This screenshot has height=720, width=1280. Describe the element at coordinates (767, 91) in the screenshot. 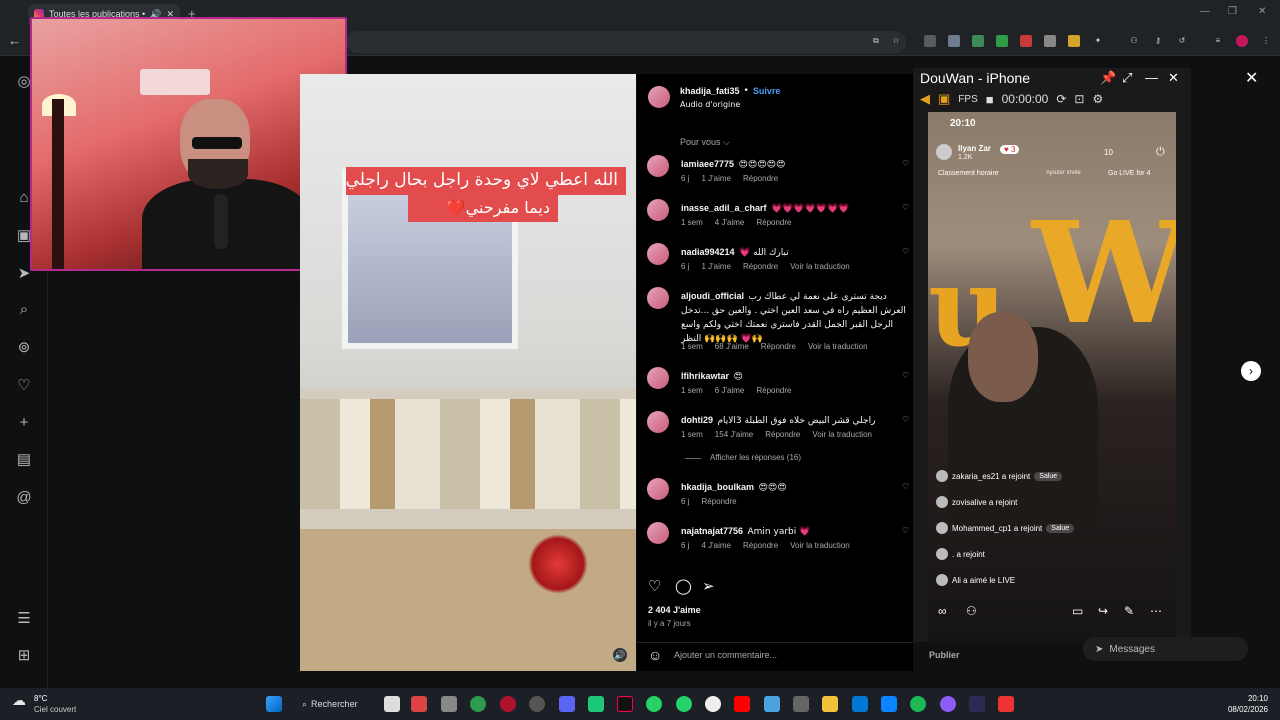

I see `follow-button: Suivre` at that location.